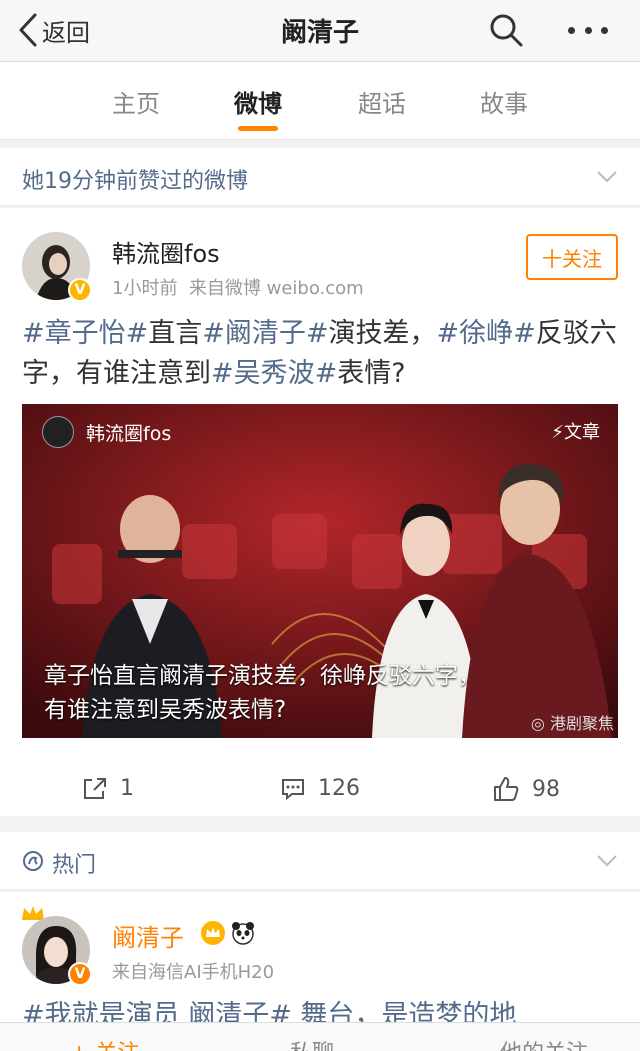 This screenshot has width=640, height=1051. What do you see at coordinates (382, 333) in the screenshot?
I see `post-text-segment: 演技差，` at bounding box center [382, 333].